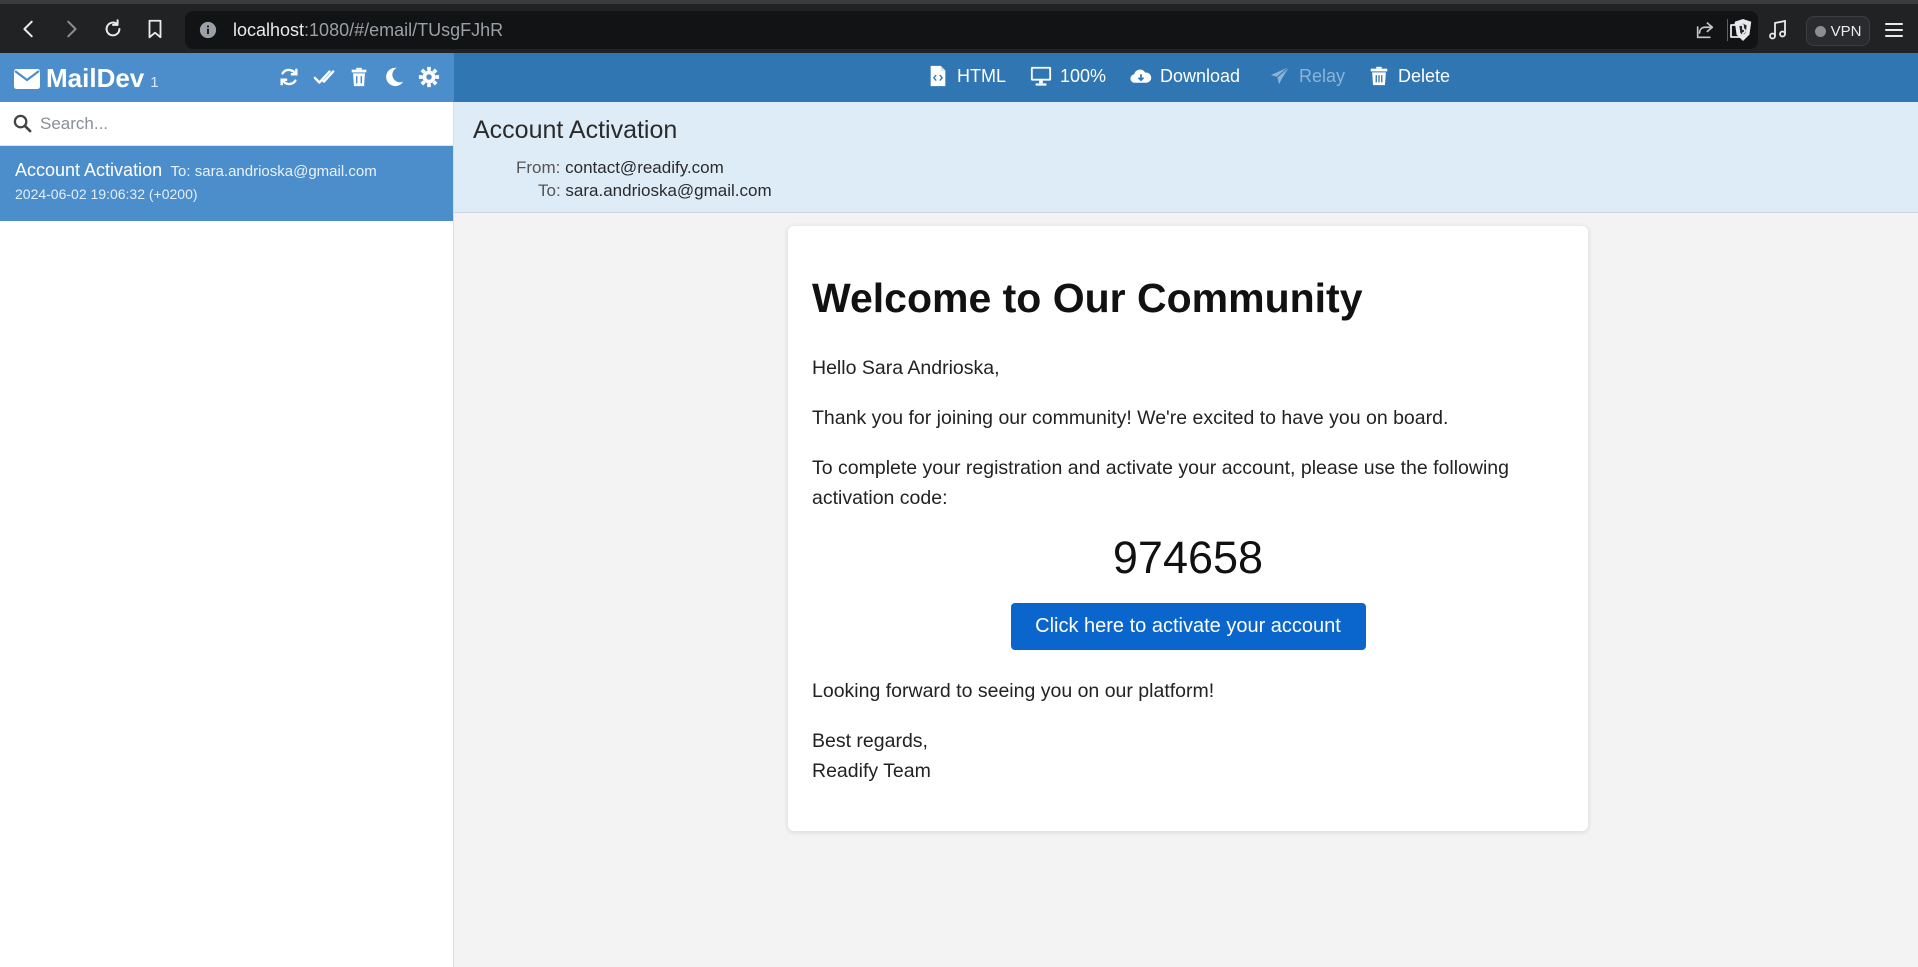 Image resolution: width=1918 pixels, height=967 pixels. I want to click on trash-all-icon, so click(359, 77).